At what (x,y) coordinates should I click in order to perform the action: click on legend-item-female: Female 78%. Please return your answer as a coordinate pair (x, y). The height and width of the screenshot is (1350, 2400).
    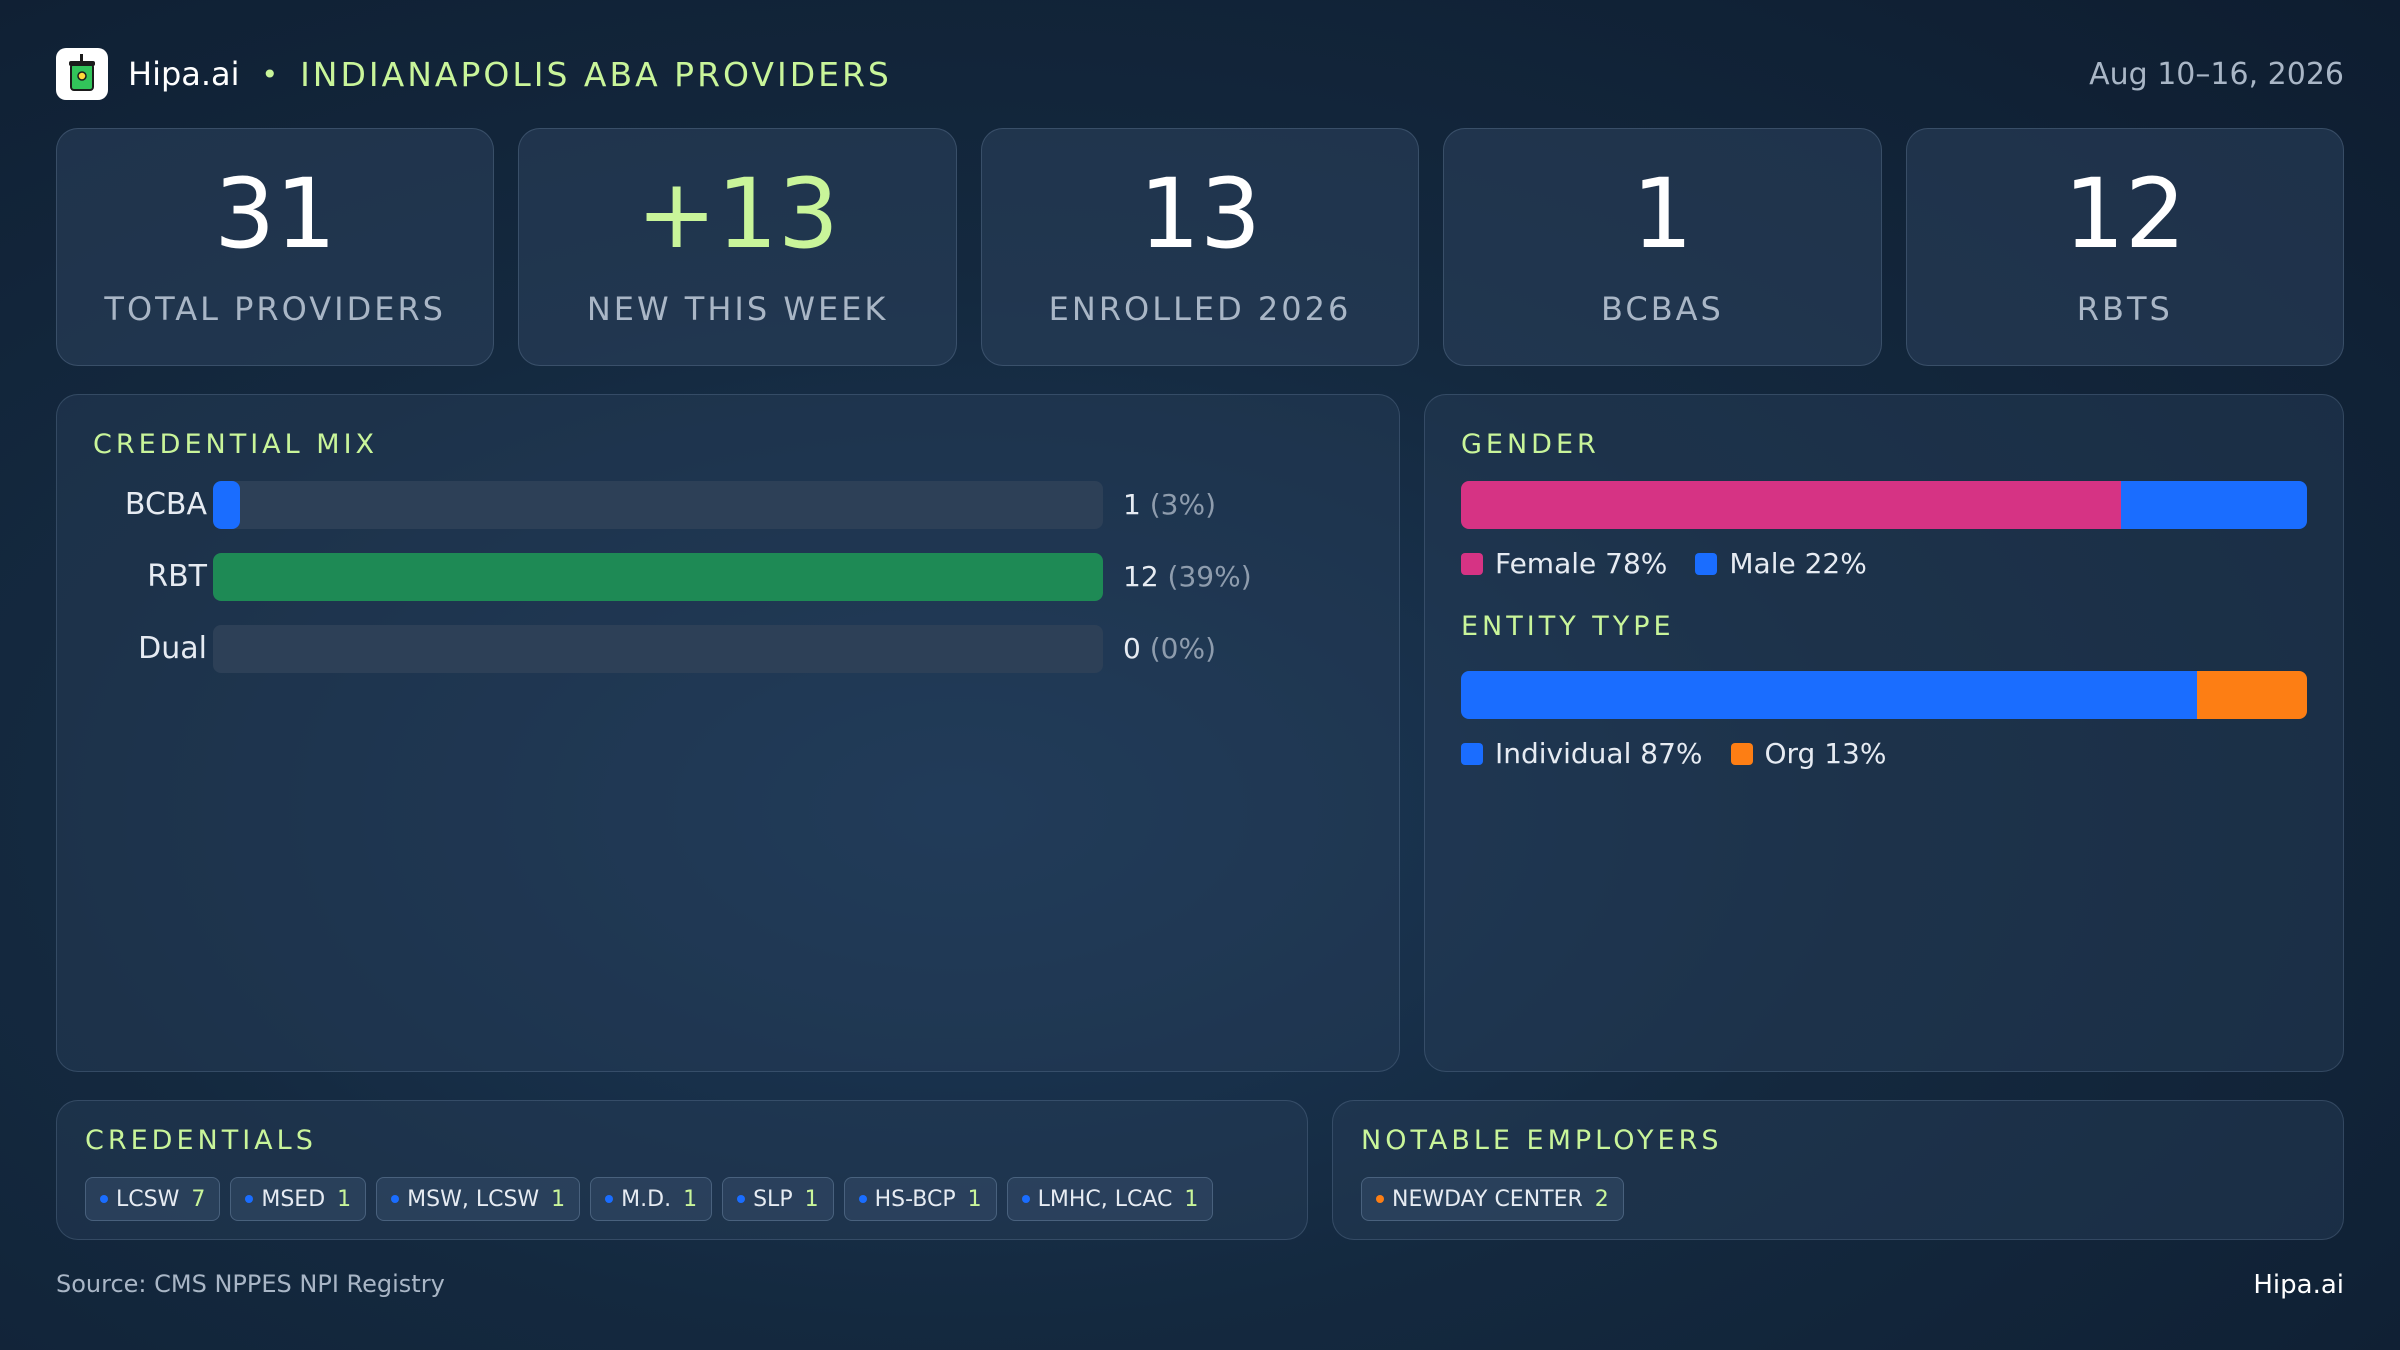
    Looking at the image, I should click on (1564, 563).